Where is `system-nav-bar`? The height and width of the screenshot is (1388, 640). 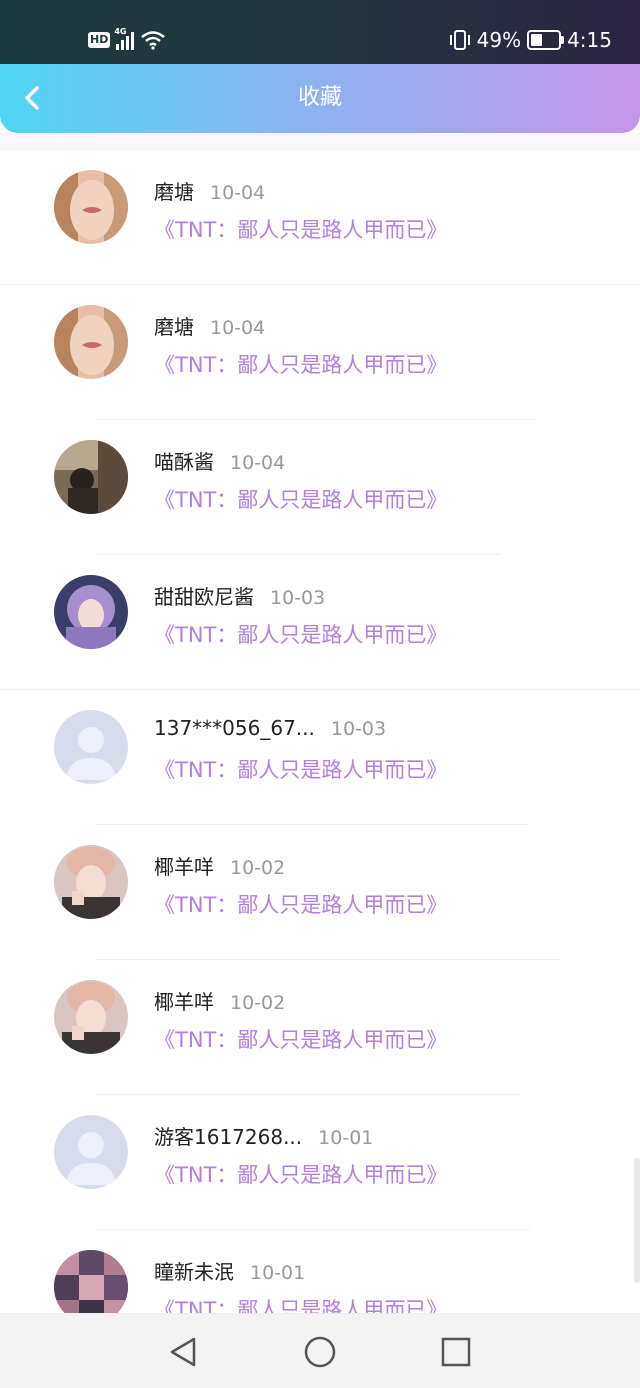 system-nav-bar is located at coordinates (320, 1350).